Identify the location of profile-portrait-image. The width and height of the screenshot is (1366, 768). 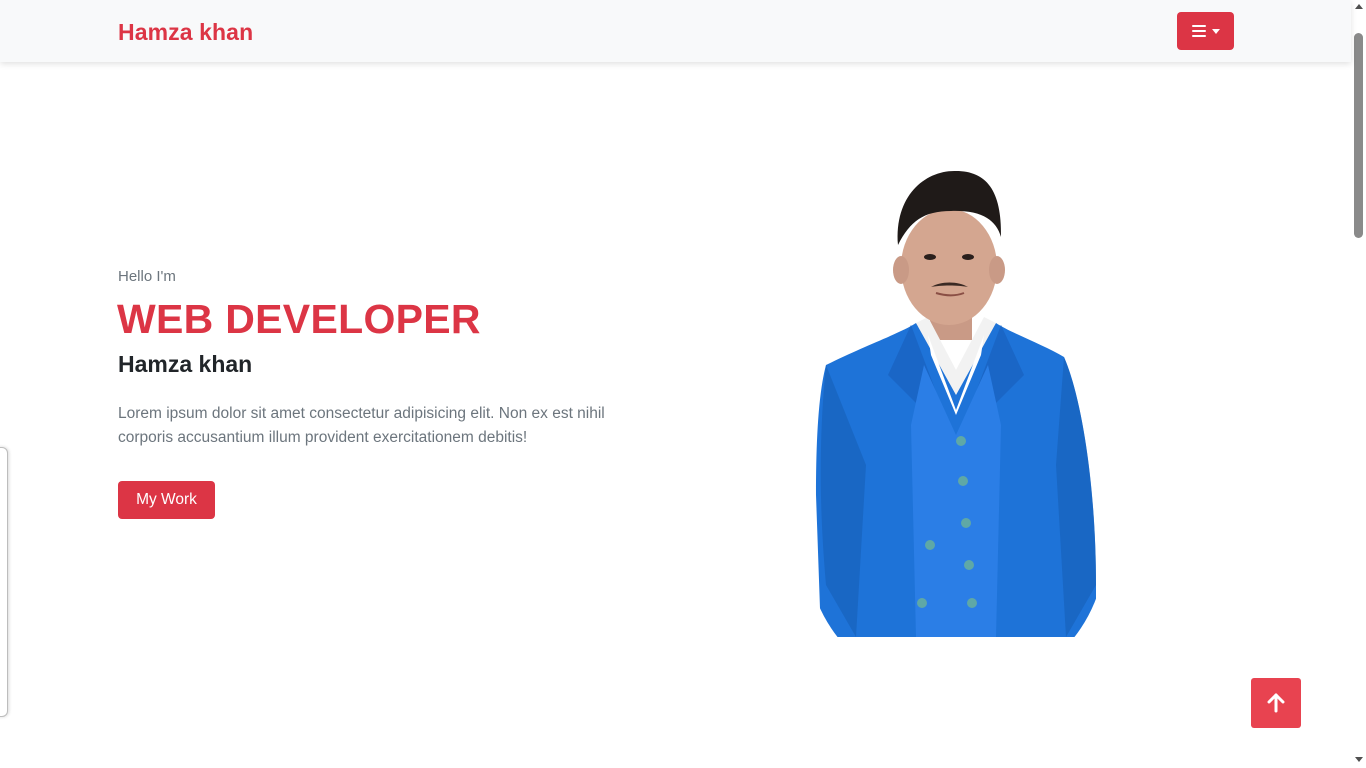
(956, 403).